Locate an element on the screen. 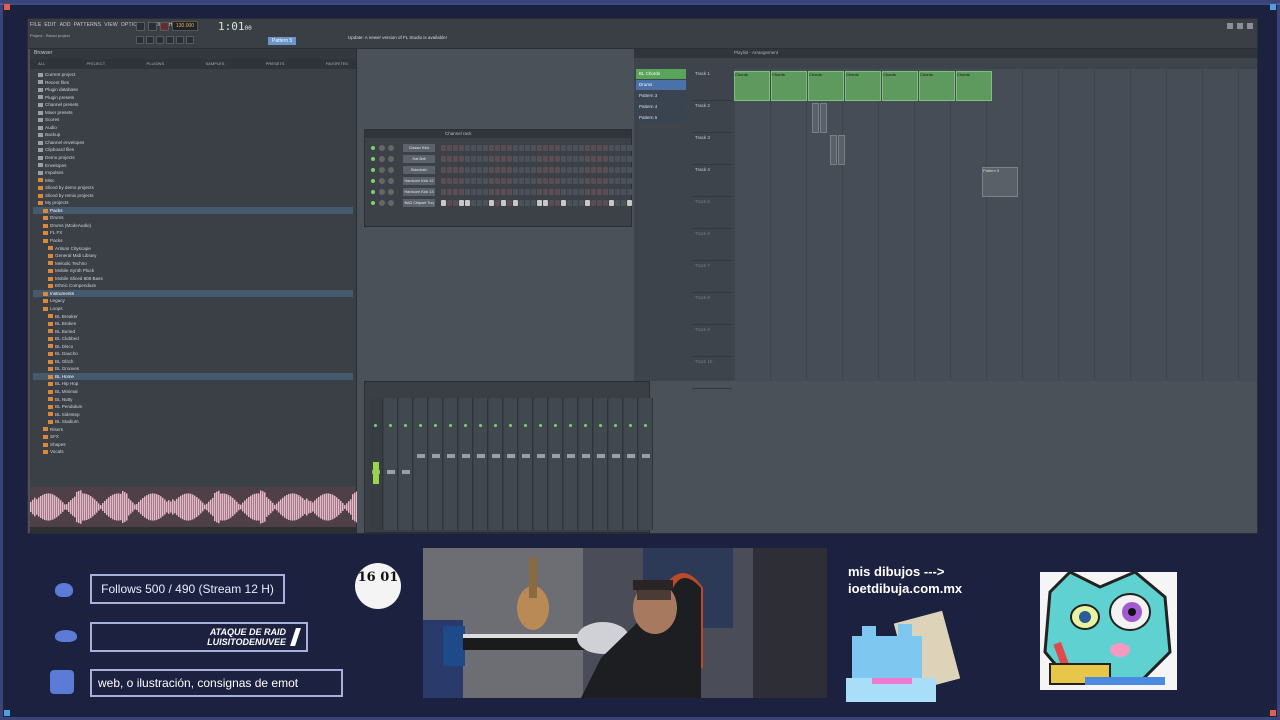 The width and height of the screenshot is (1280, 720). browser-tree-item: BL Sidestep is located at coordinates (193, 415).